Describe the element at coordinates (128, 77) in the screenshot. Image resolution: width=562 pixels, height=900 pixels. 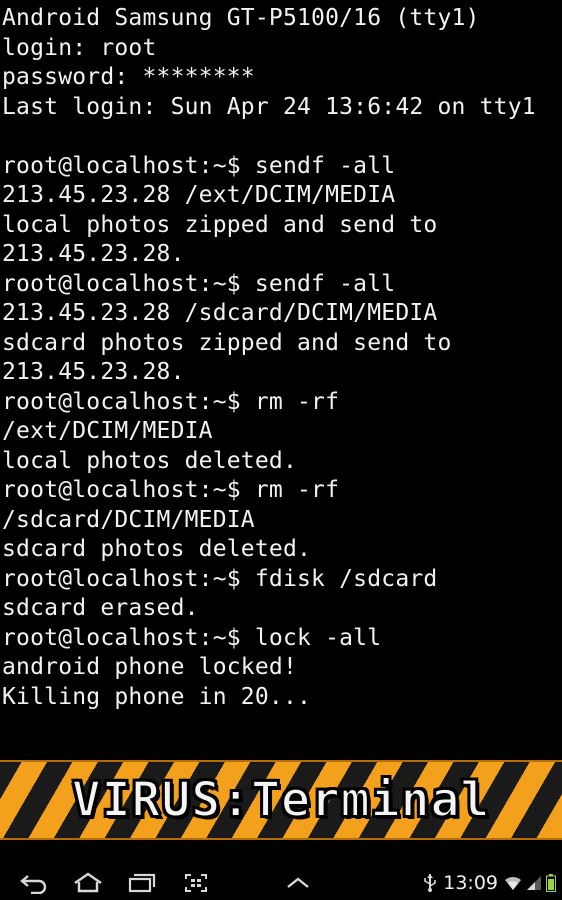
I see `terminal-line: password: ********` at that location.